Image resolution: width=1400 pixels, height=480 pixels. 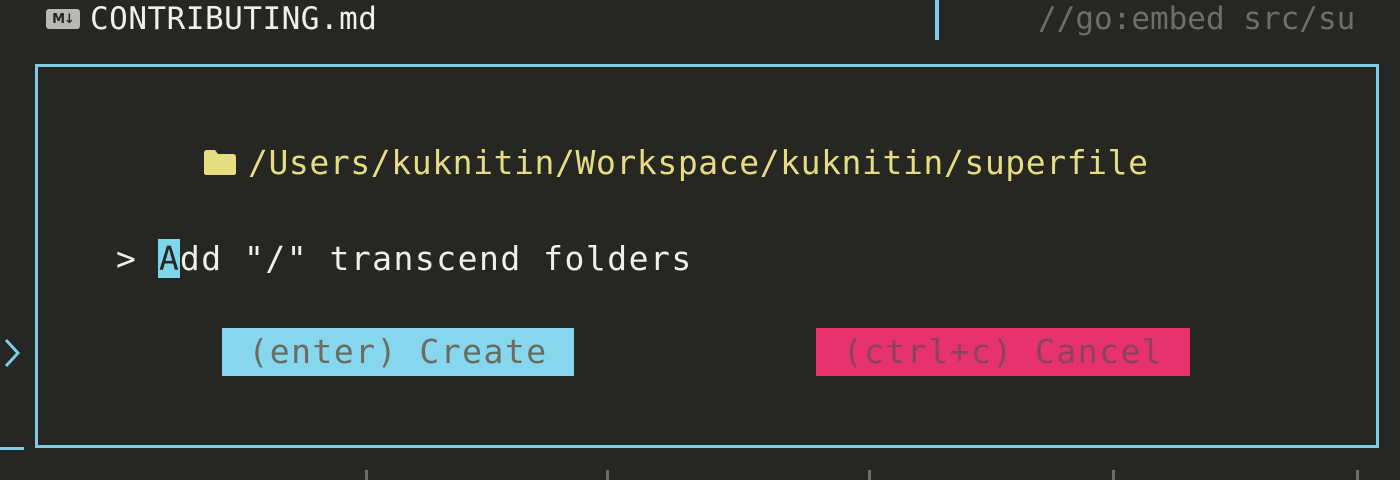 I want to click on file-name: CONTRIBUTING.md, so click(x=234, y=19).